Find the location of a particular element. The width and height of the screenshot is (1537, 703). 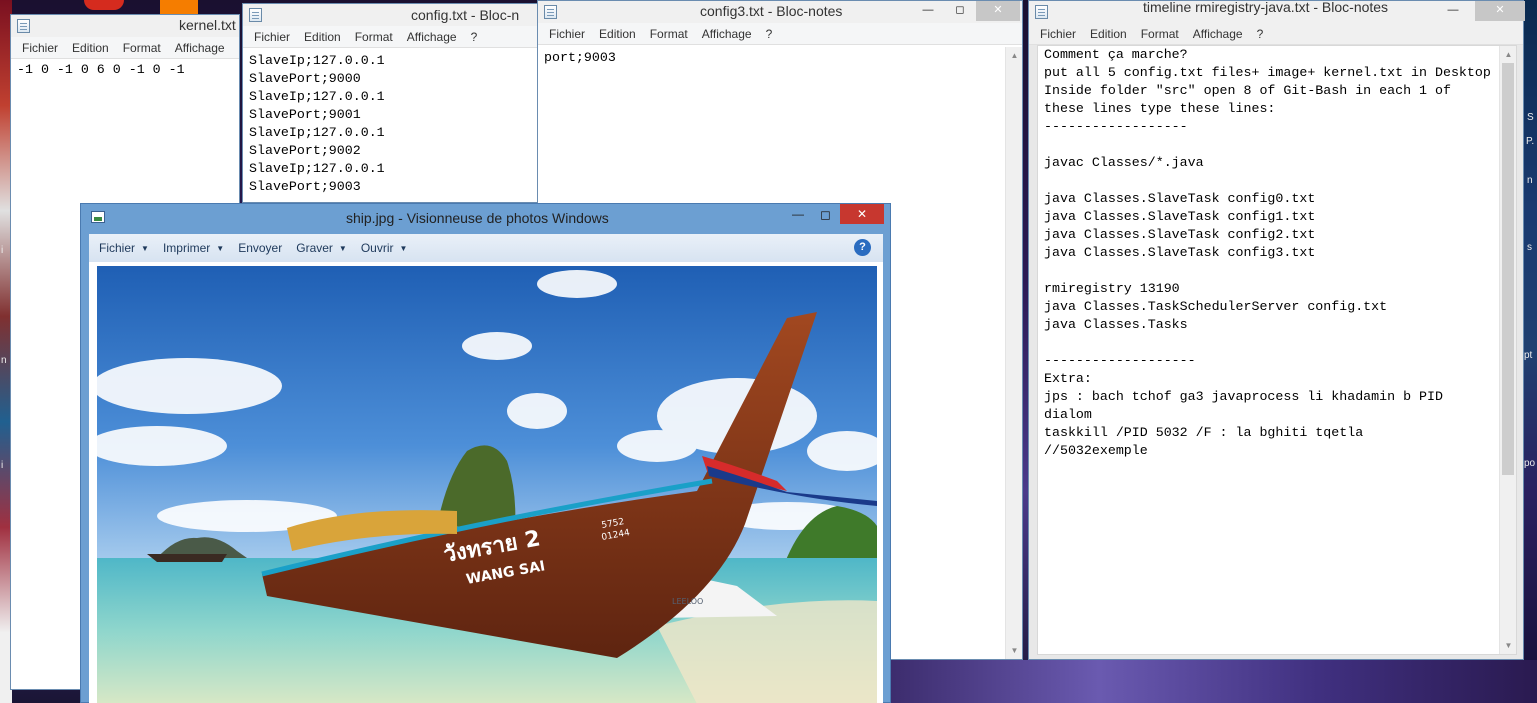

imprimer-menu-button: Imprimer ▼ is located at coordinates (193, 248).